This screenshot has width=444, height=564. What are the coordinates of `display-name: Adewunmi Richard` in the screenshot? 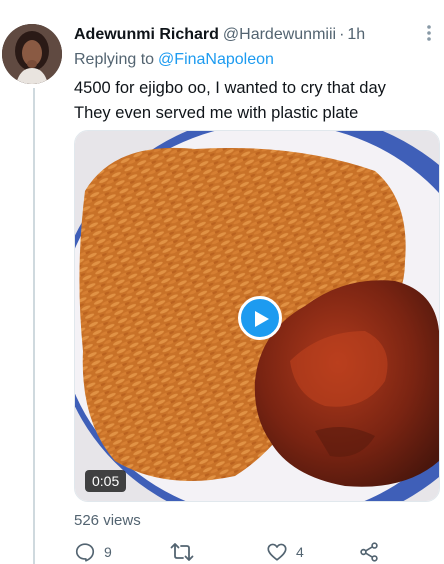 It's located at (146, 34).